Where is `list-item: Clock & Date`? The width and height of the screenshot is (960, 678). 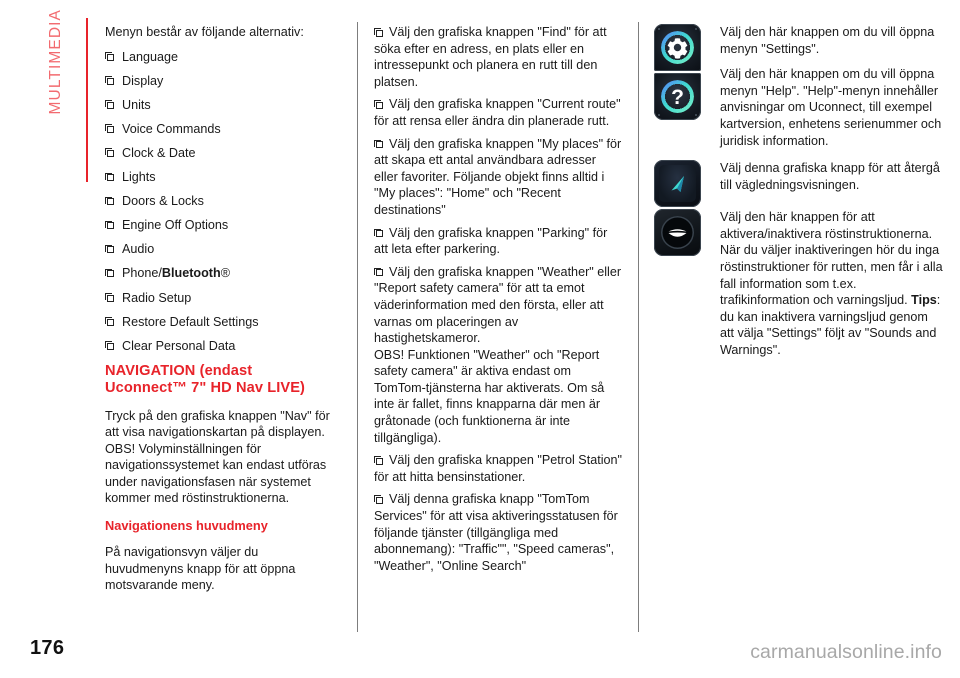
list-item: Clock & Date is located at coordinates (221, 153).